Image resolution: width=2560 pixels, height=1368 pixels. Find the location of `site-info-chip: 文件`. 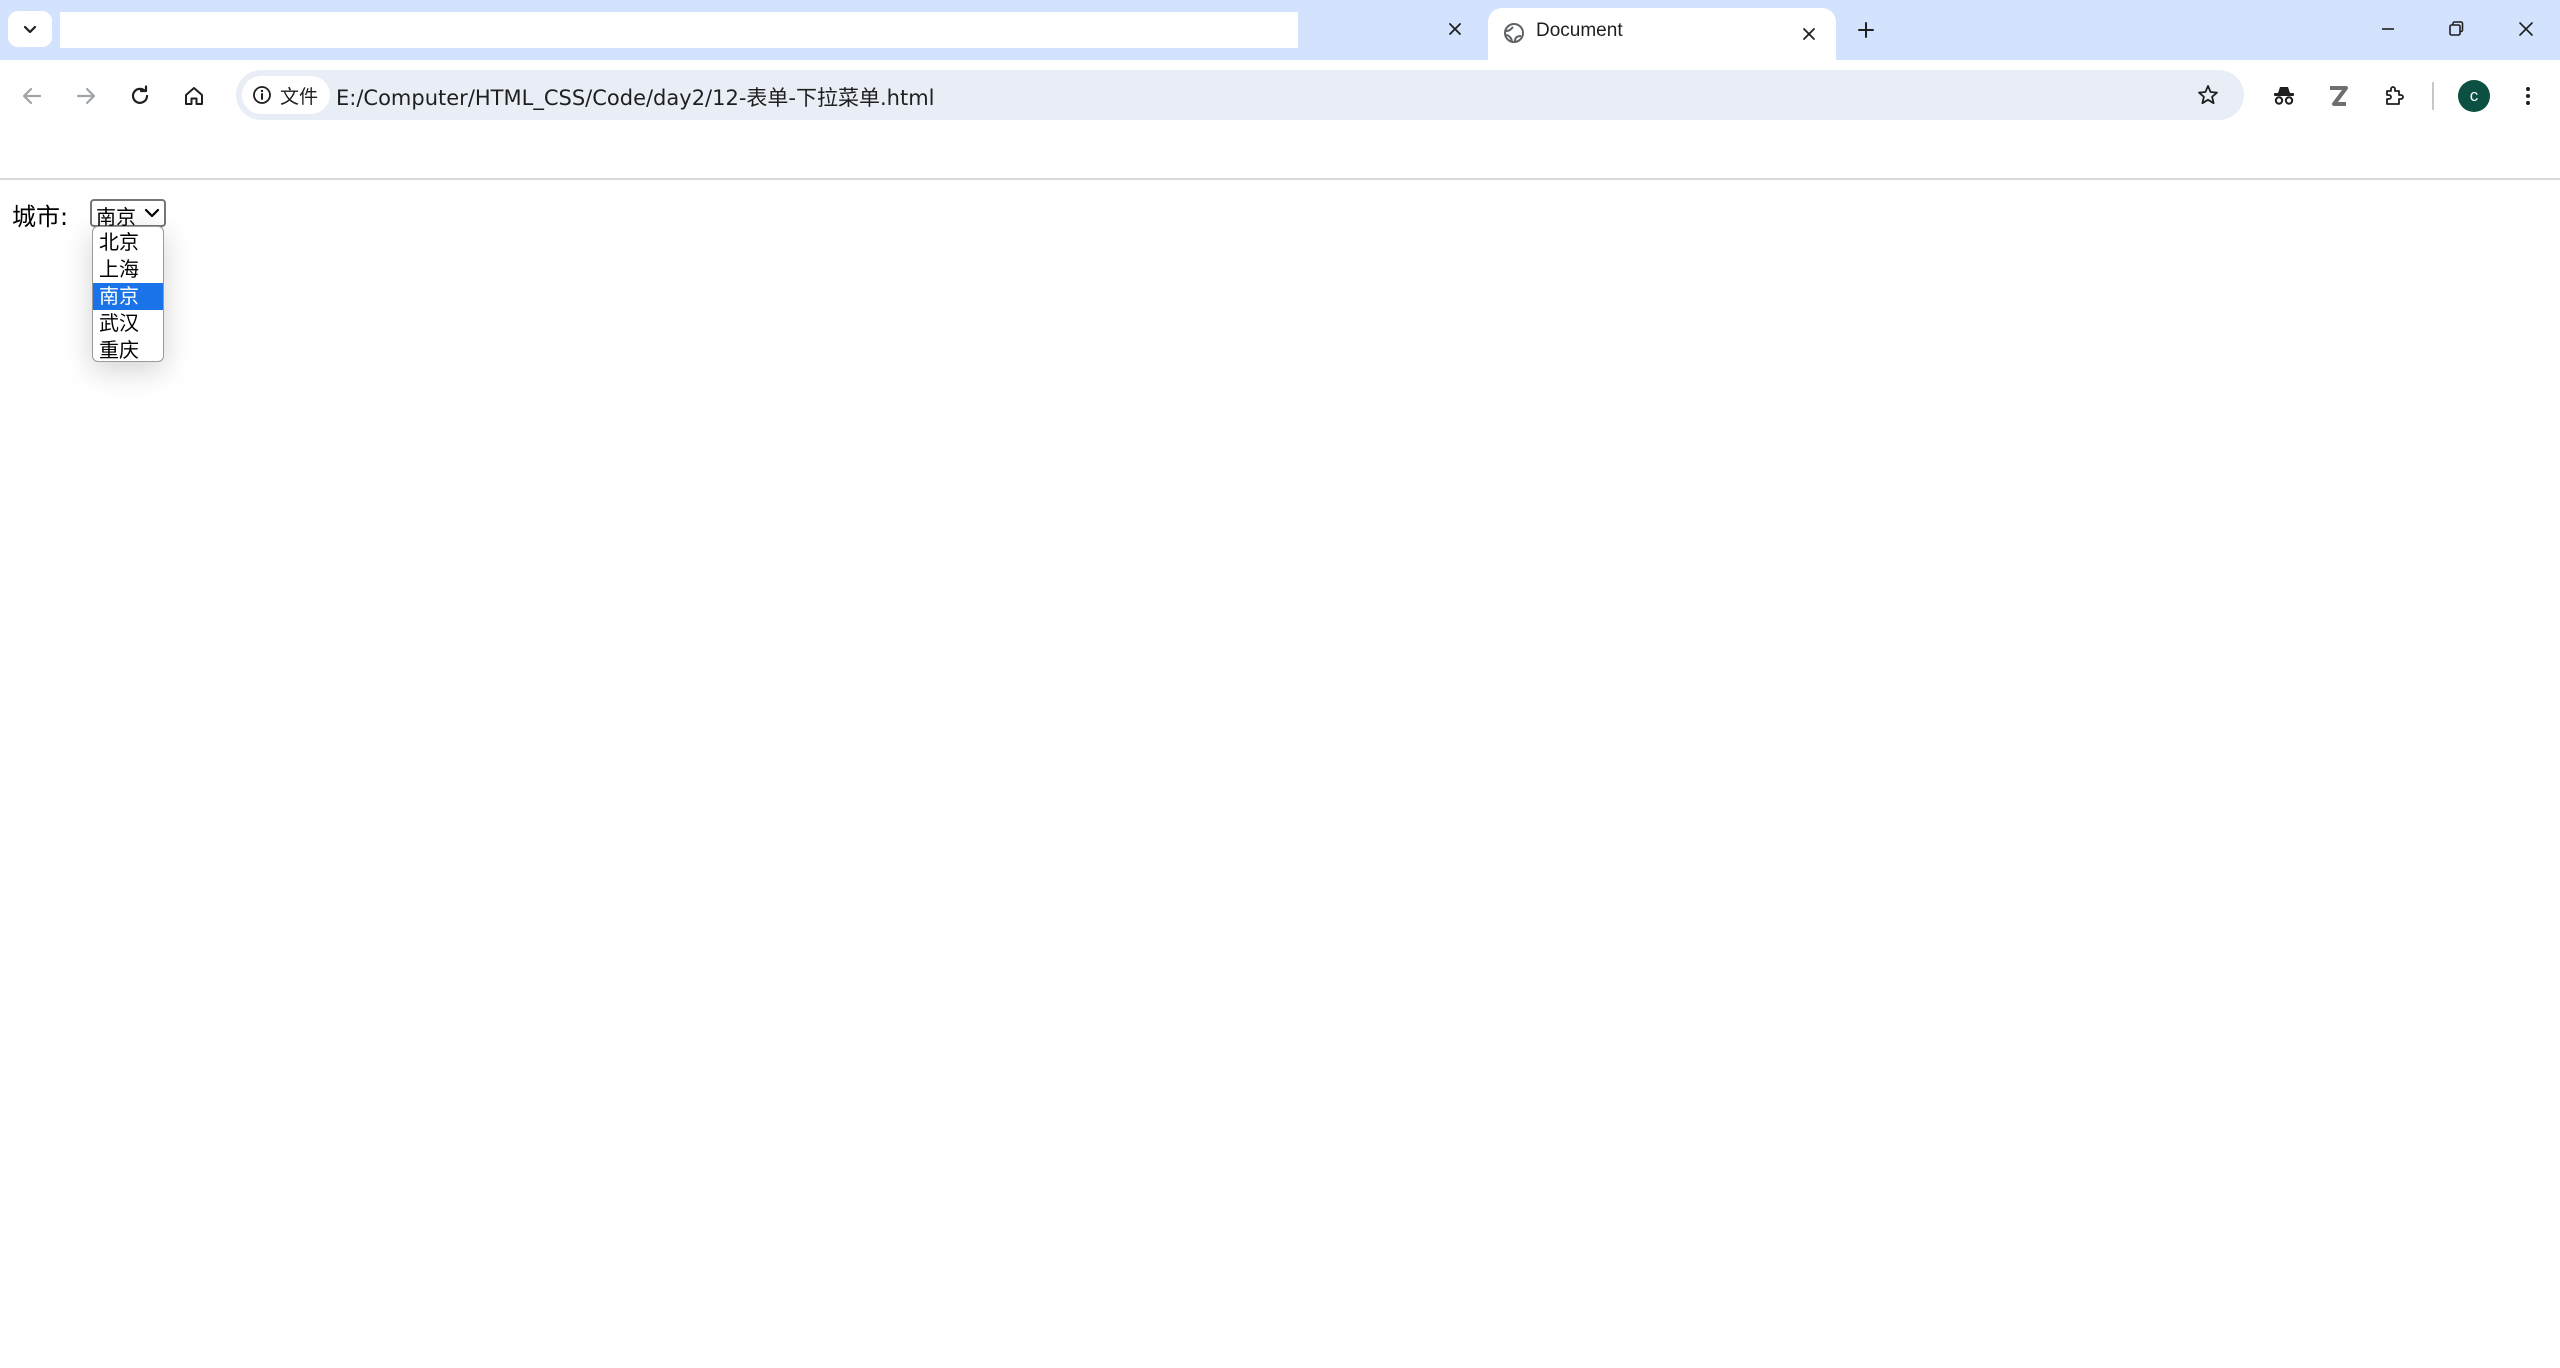

site-info-chip: 文件 is located at coordinates (286, 95).